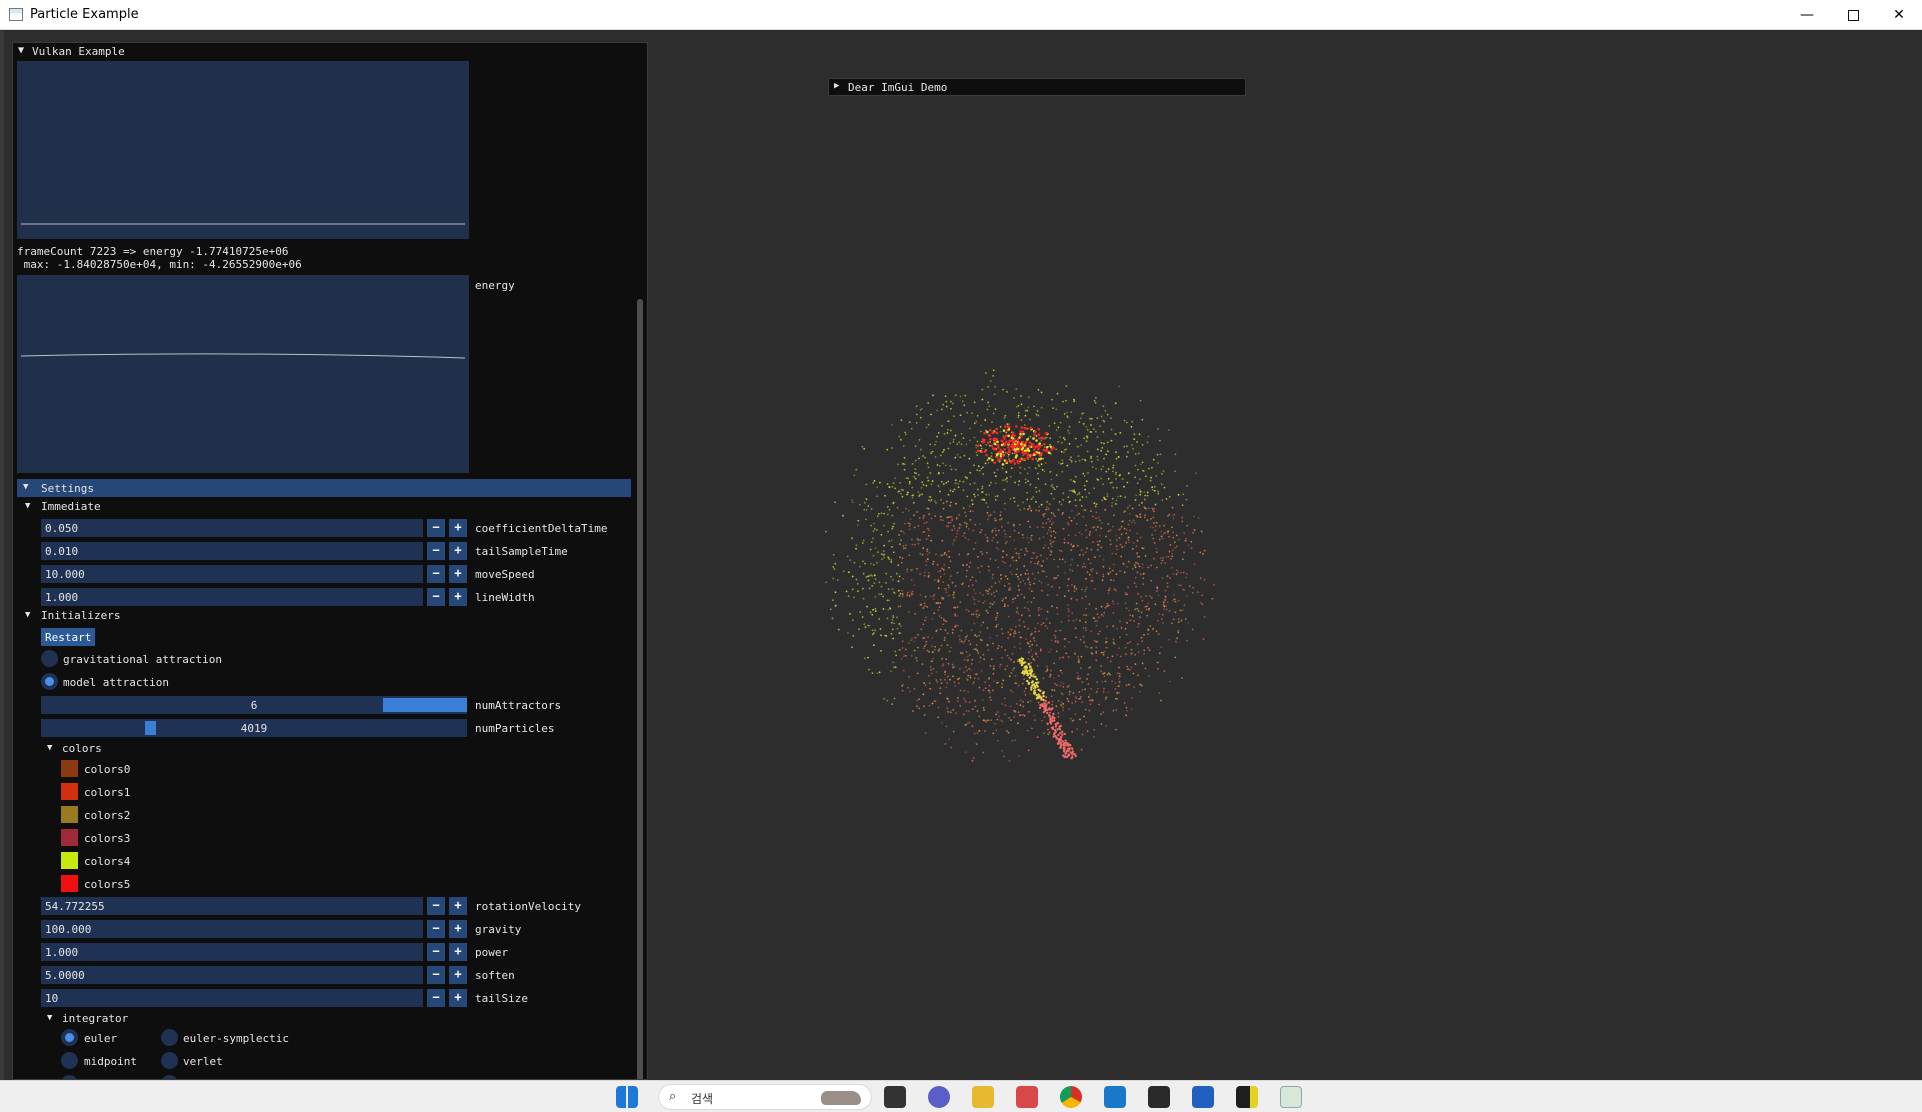 This screenshot has height=1112, width=1922. I want to click on color-label: colors1, so click(107, 792).